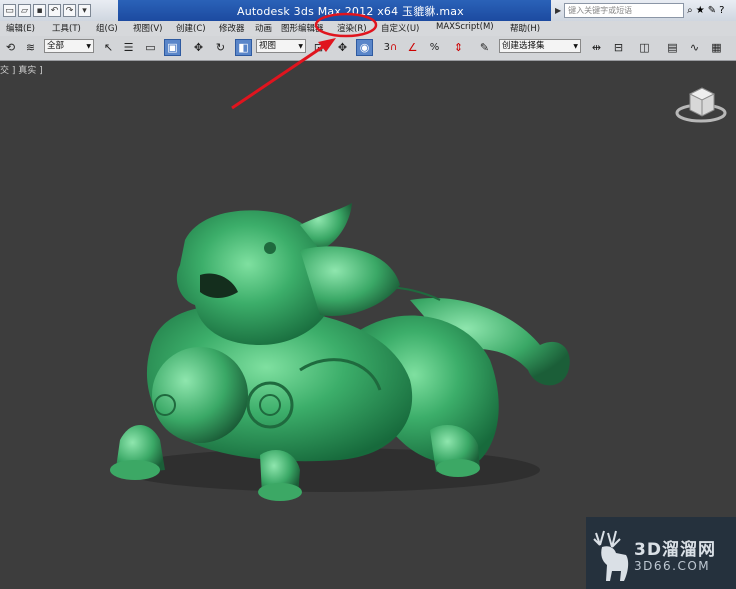 The image size is (736, 589). I want to click on watermark-logo: 3D溜溜网 3D66.COM, so click(661, 553).